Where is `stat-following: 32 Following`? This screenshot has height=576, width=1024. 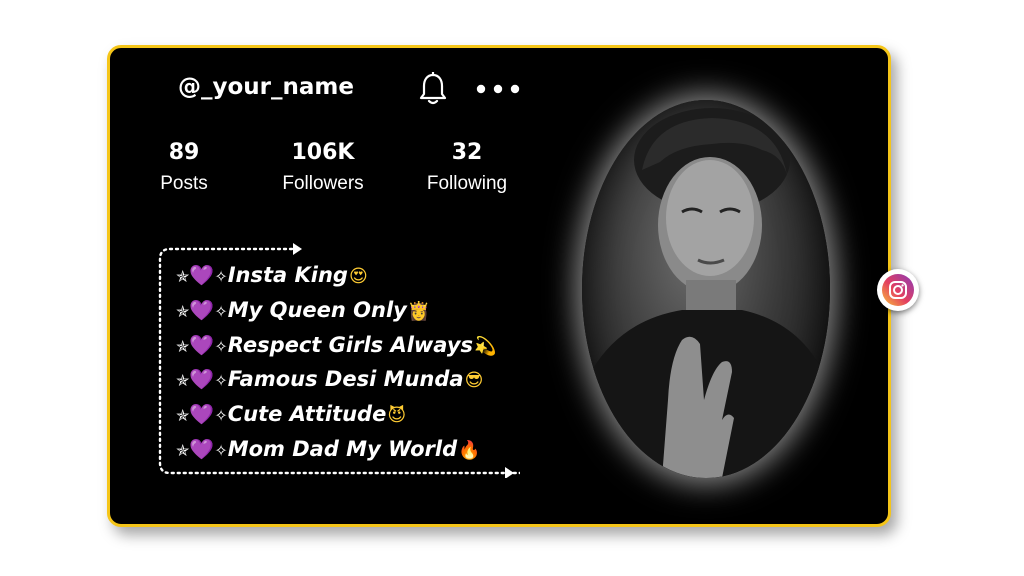
stat-following: 32 Following is located at coordinates (467, 167).